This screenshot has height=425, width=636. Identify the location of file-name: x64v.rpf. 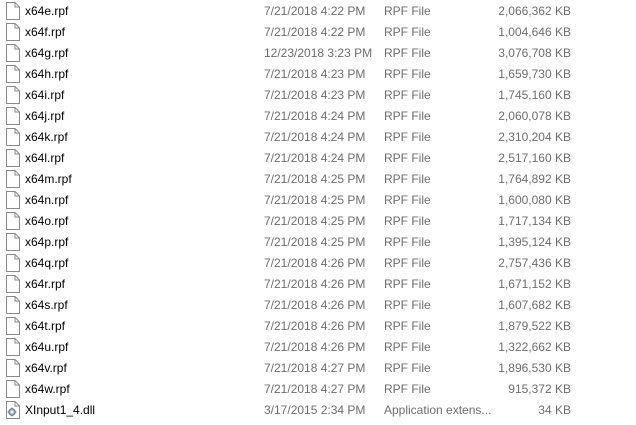
(46, 368).